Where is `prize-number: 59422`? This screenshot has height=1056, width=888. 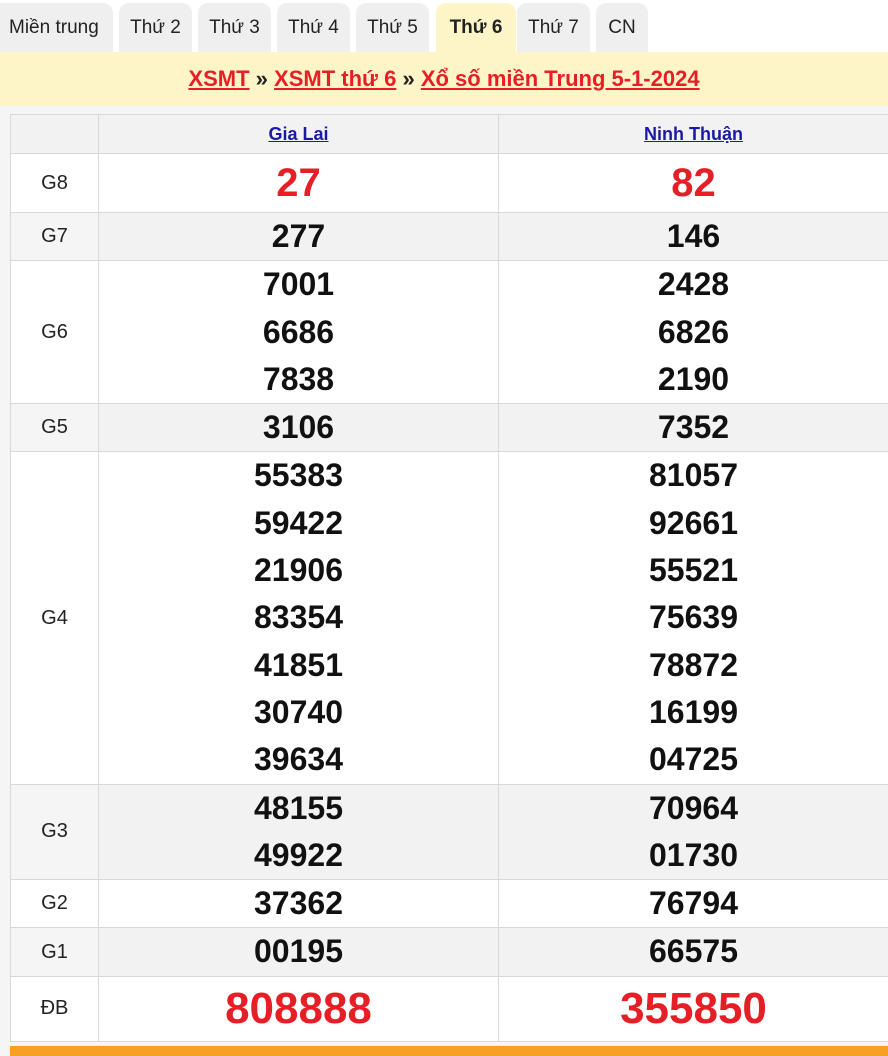
prize-number: 59422 is located at coordinates (298, 522).